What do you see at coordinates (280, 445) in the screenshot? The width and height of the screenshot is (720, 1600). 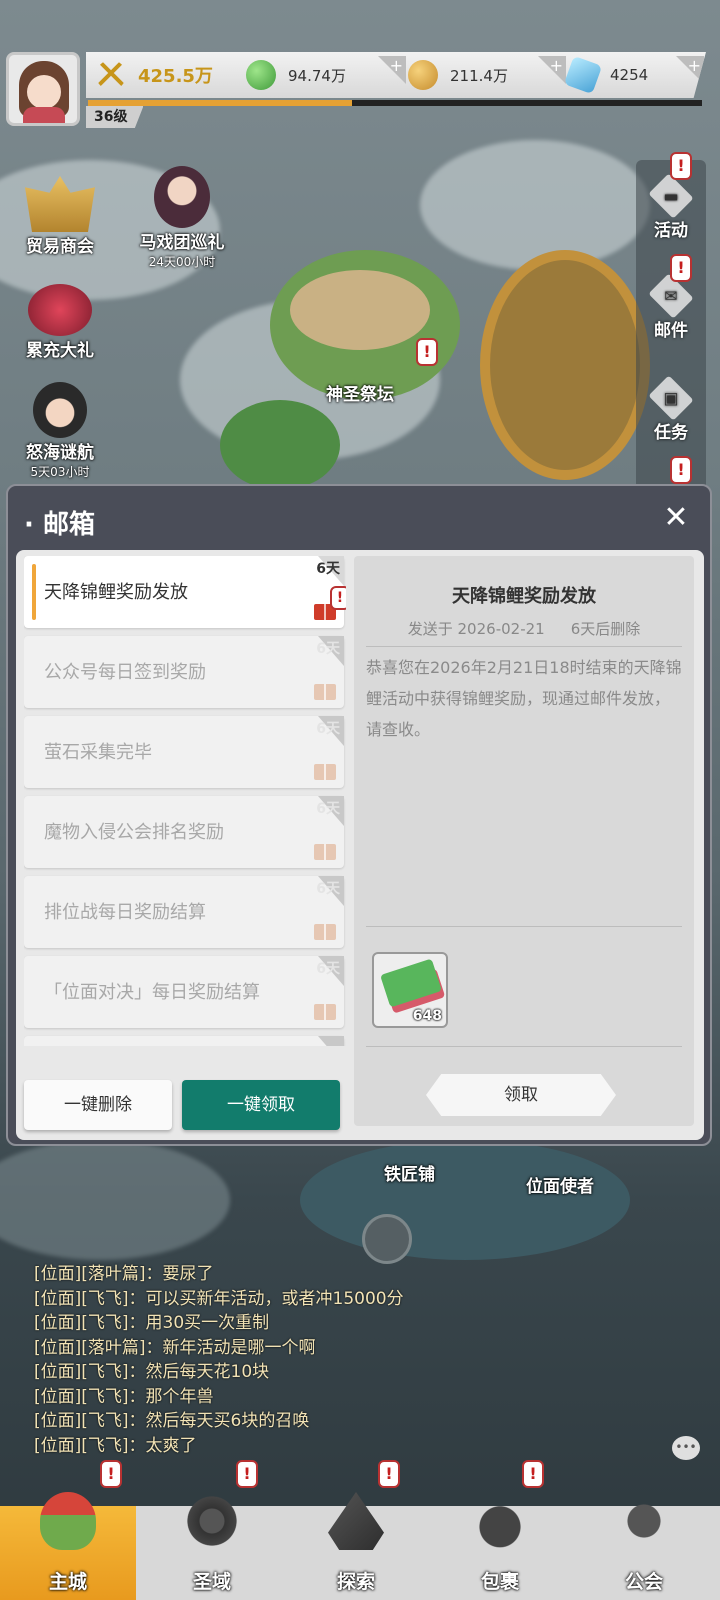 I see `tree-cluster` at bounding box center [280, 445].